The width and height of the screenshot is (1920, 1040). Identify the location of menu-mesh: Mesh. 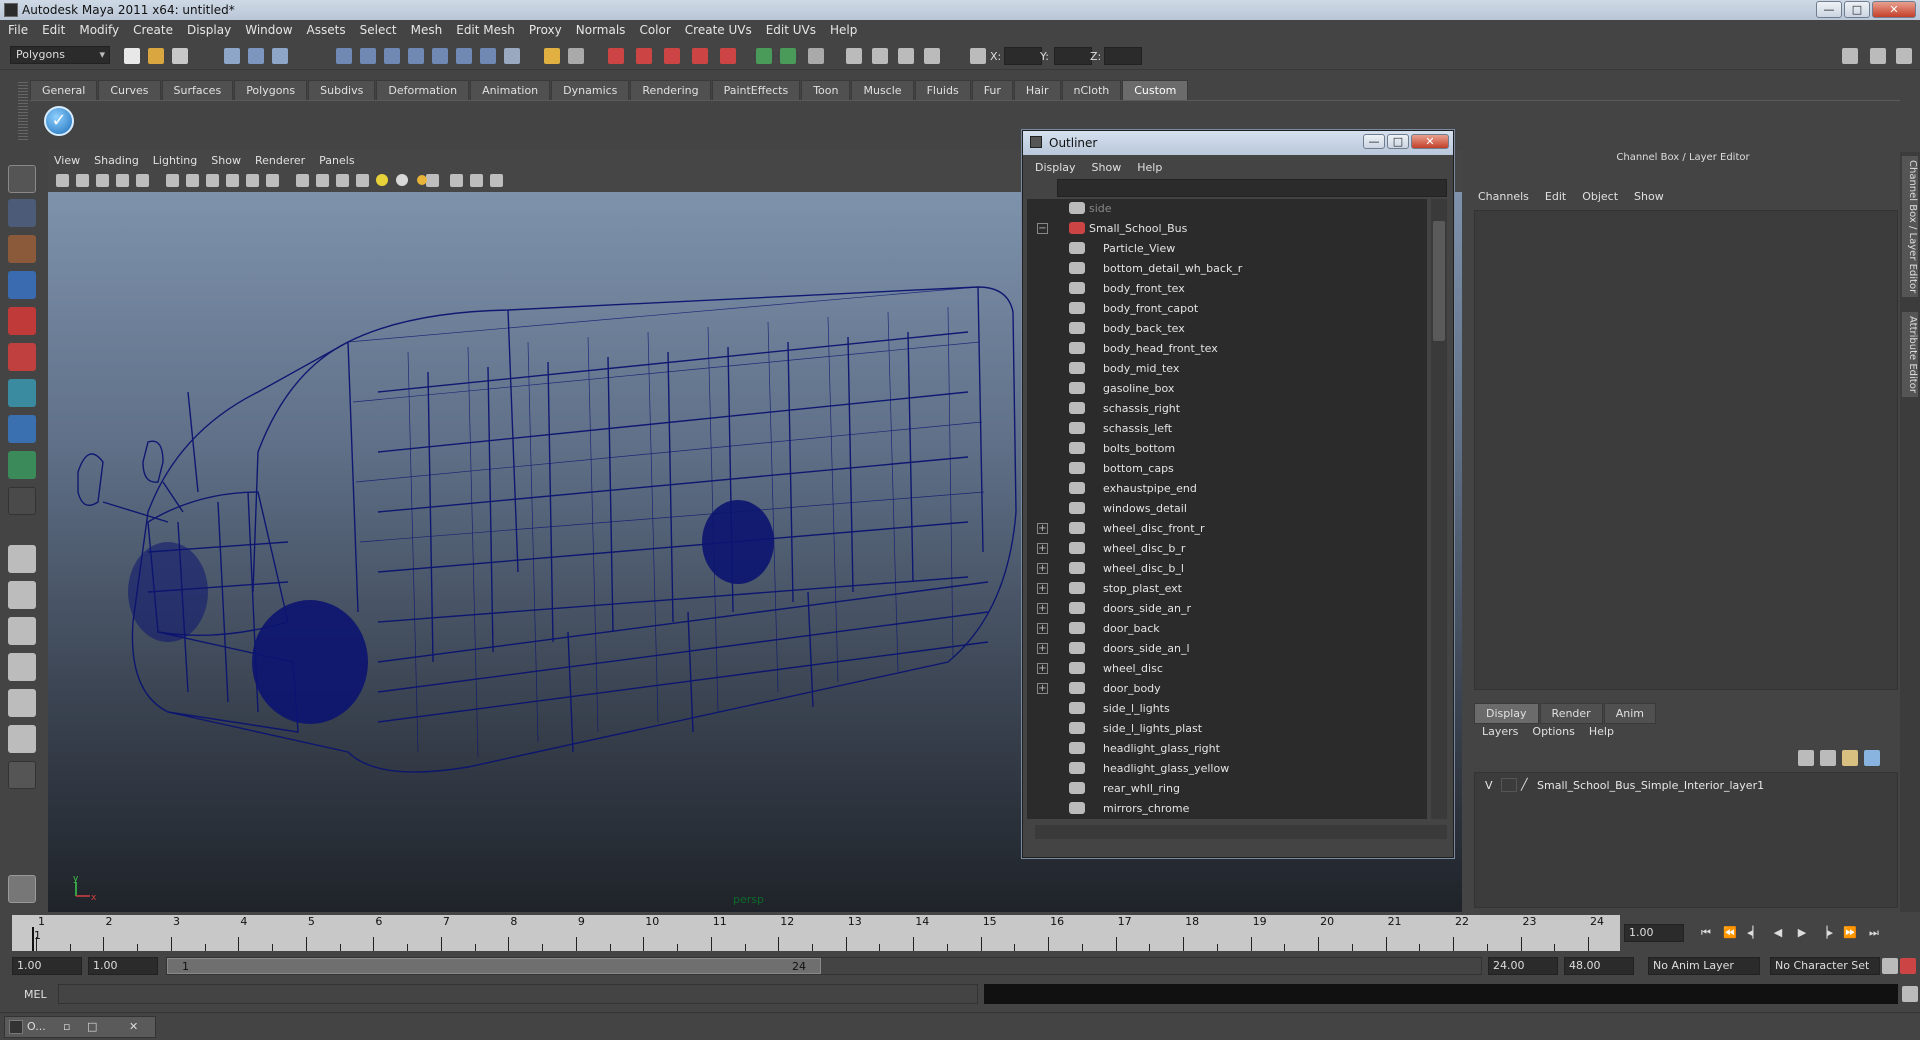
(427, 30).